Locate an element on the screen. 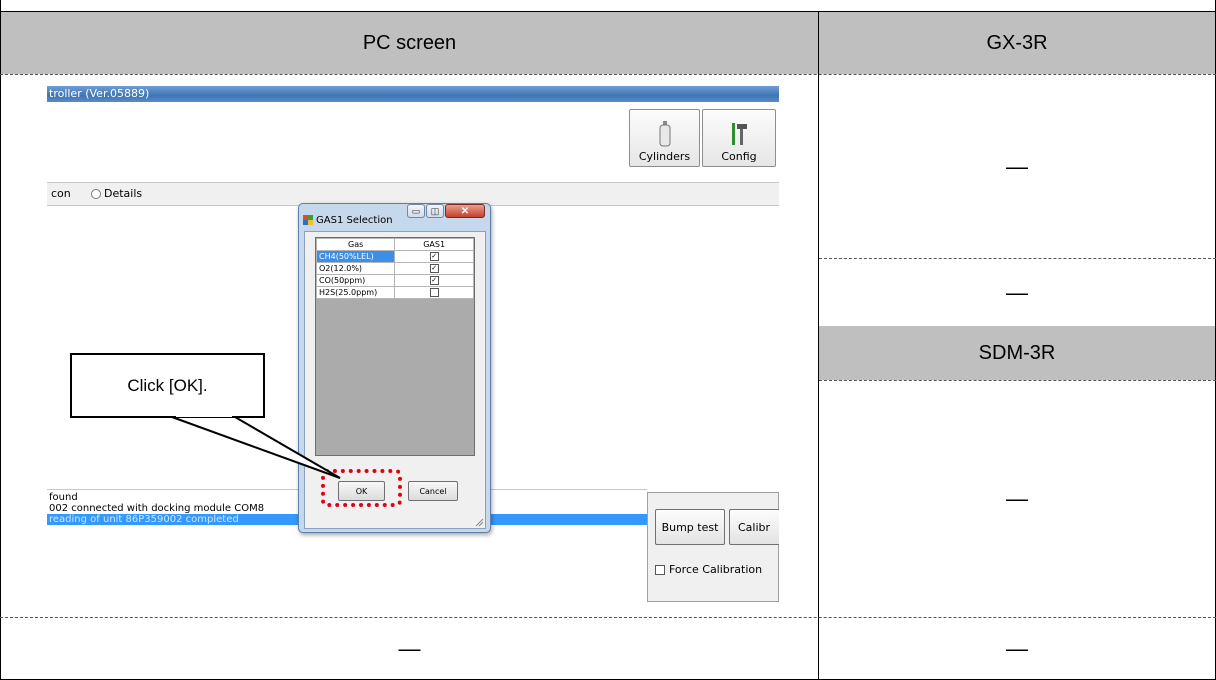  callout-text: Click [OK]. is located at coordinates (167, 385).